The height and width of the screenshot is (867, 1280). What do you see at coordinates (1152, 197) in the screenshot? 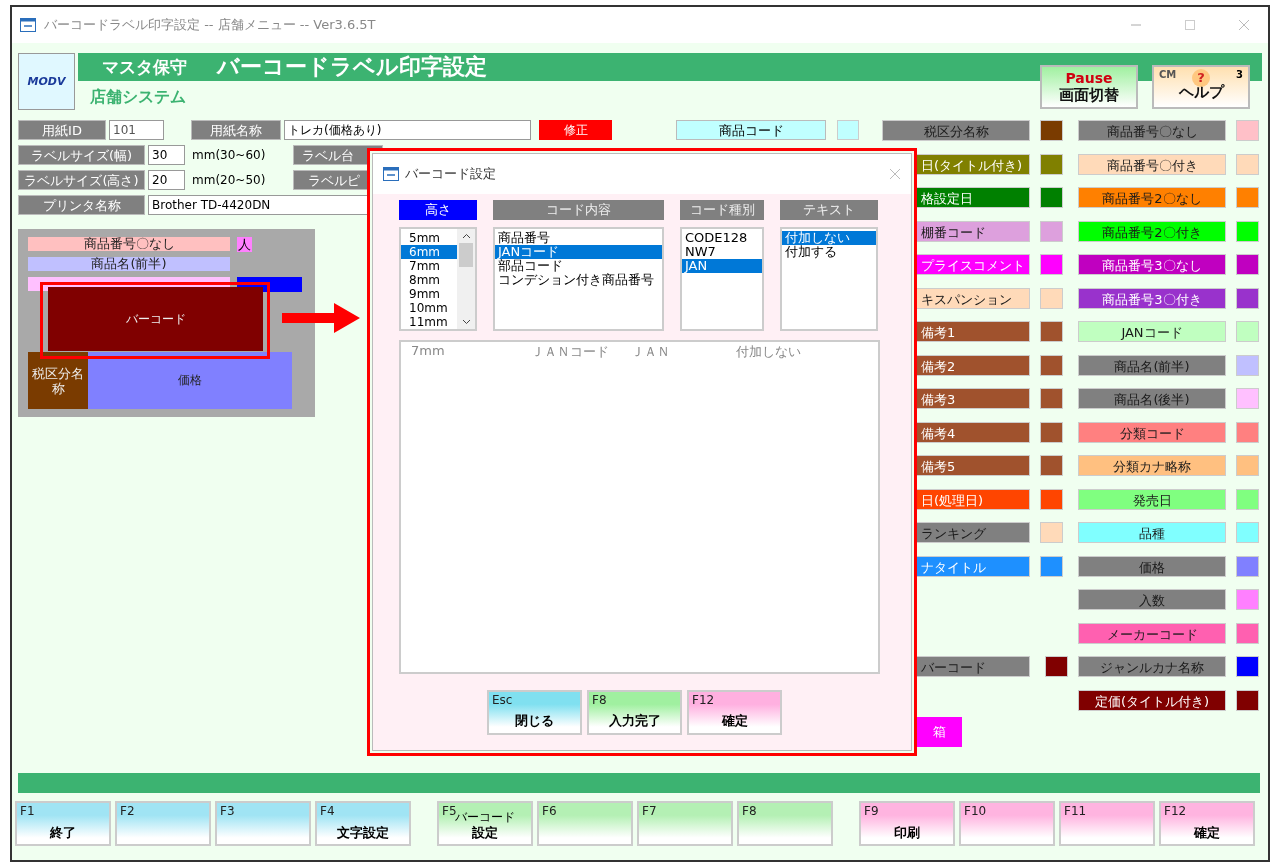
I see `field-tag: 商品番号2〇なし` at bounding box center [1152, 197].